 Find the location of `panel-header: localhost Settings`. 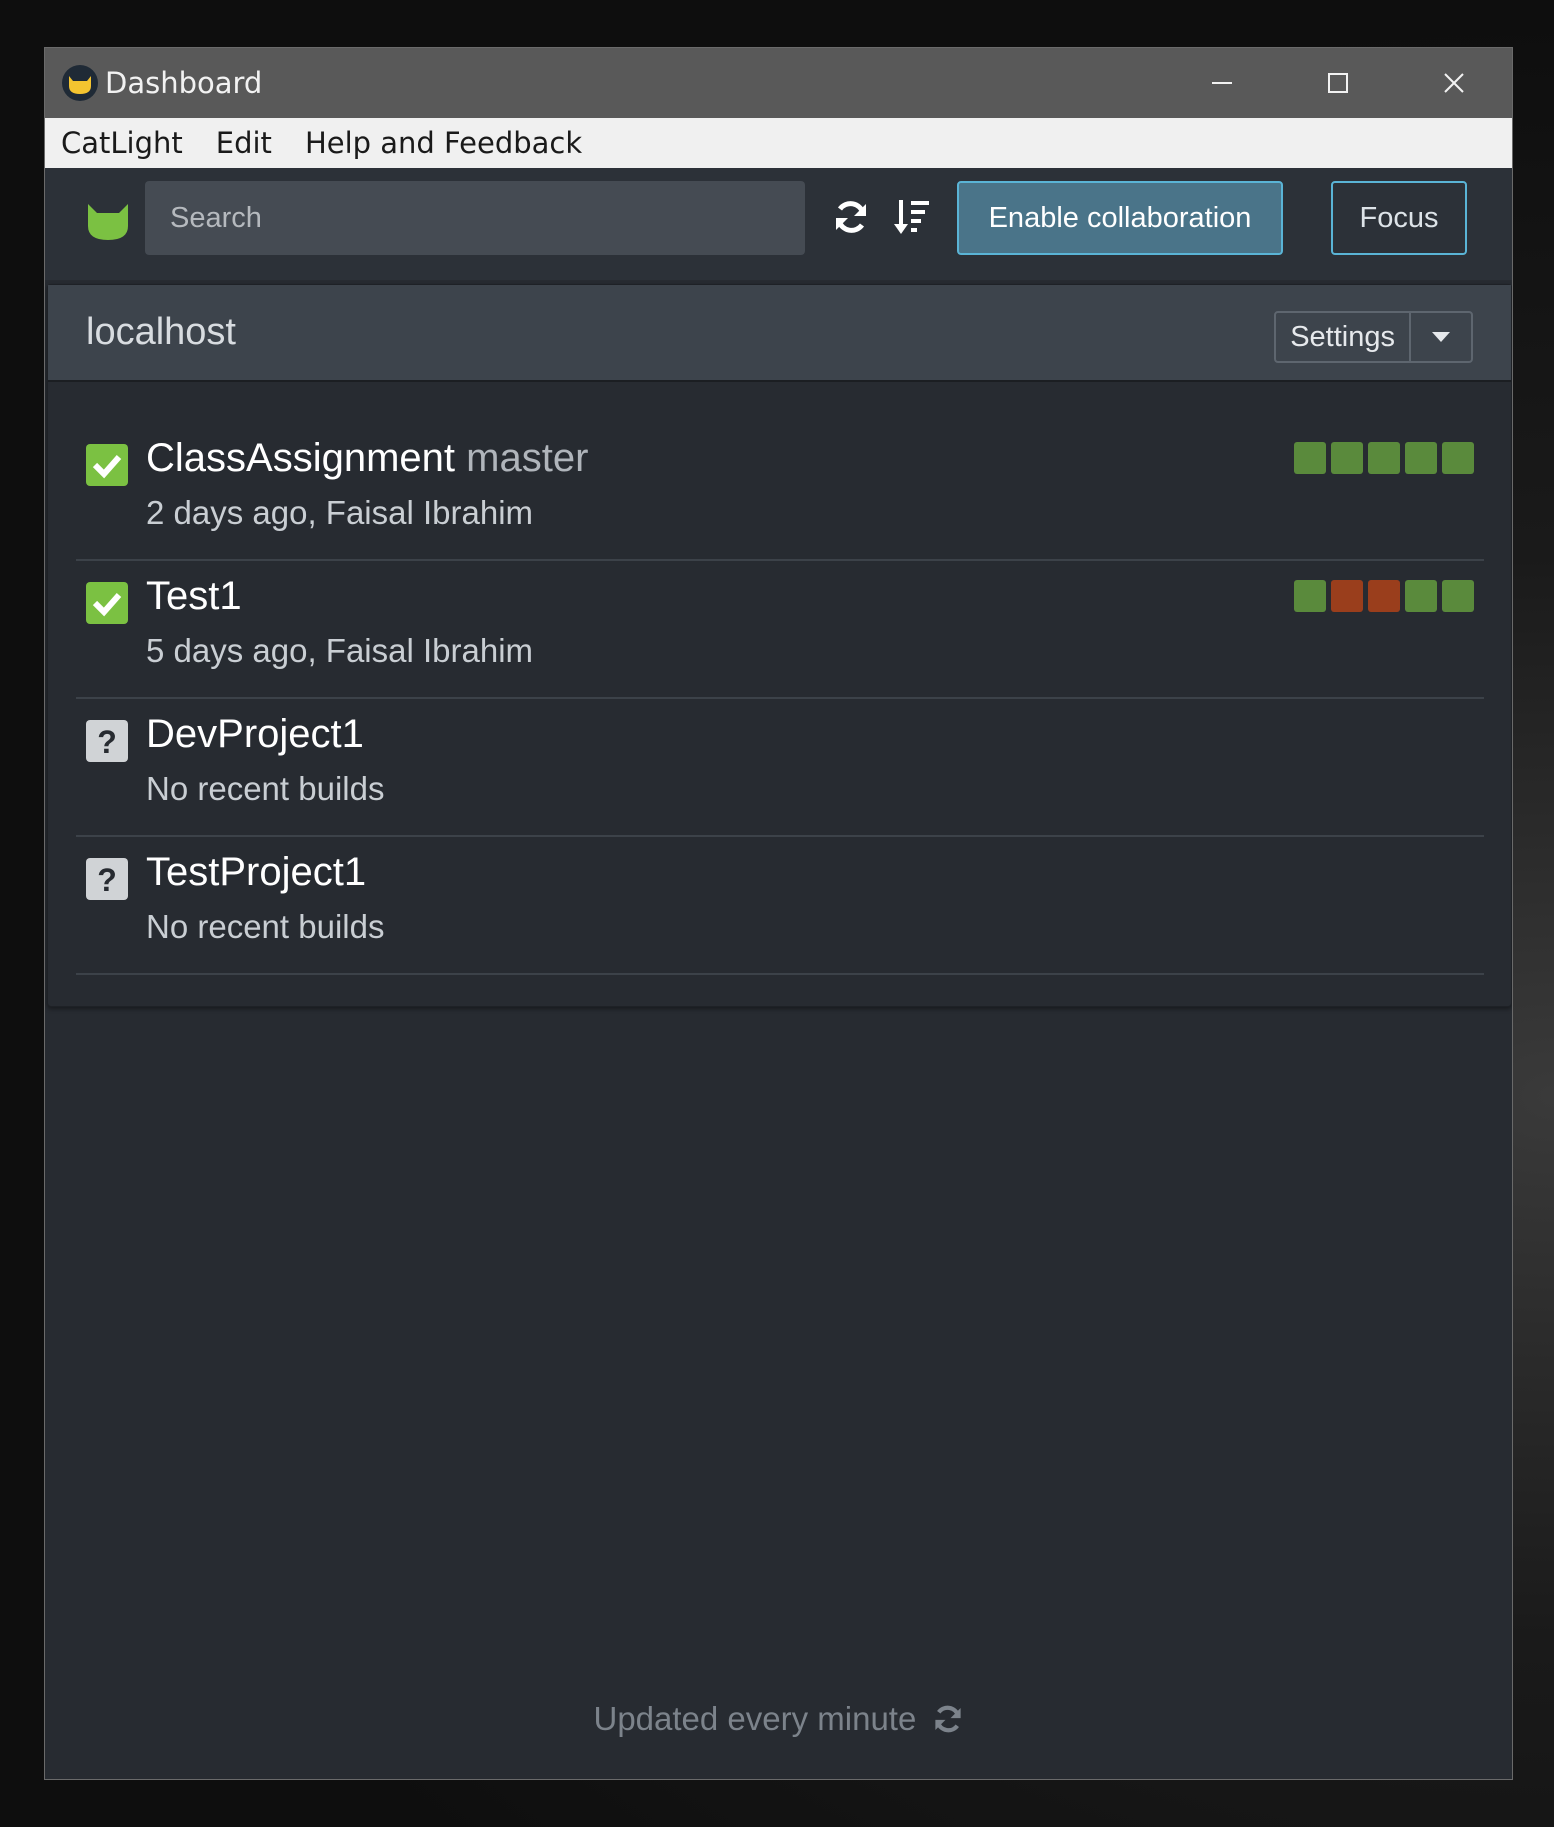

panel-header: localhost Settings is located at coordinates (779, 333).